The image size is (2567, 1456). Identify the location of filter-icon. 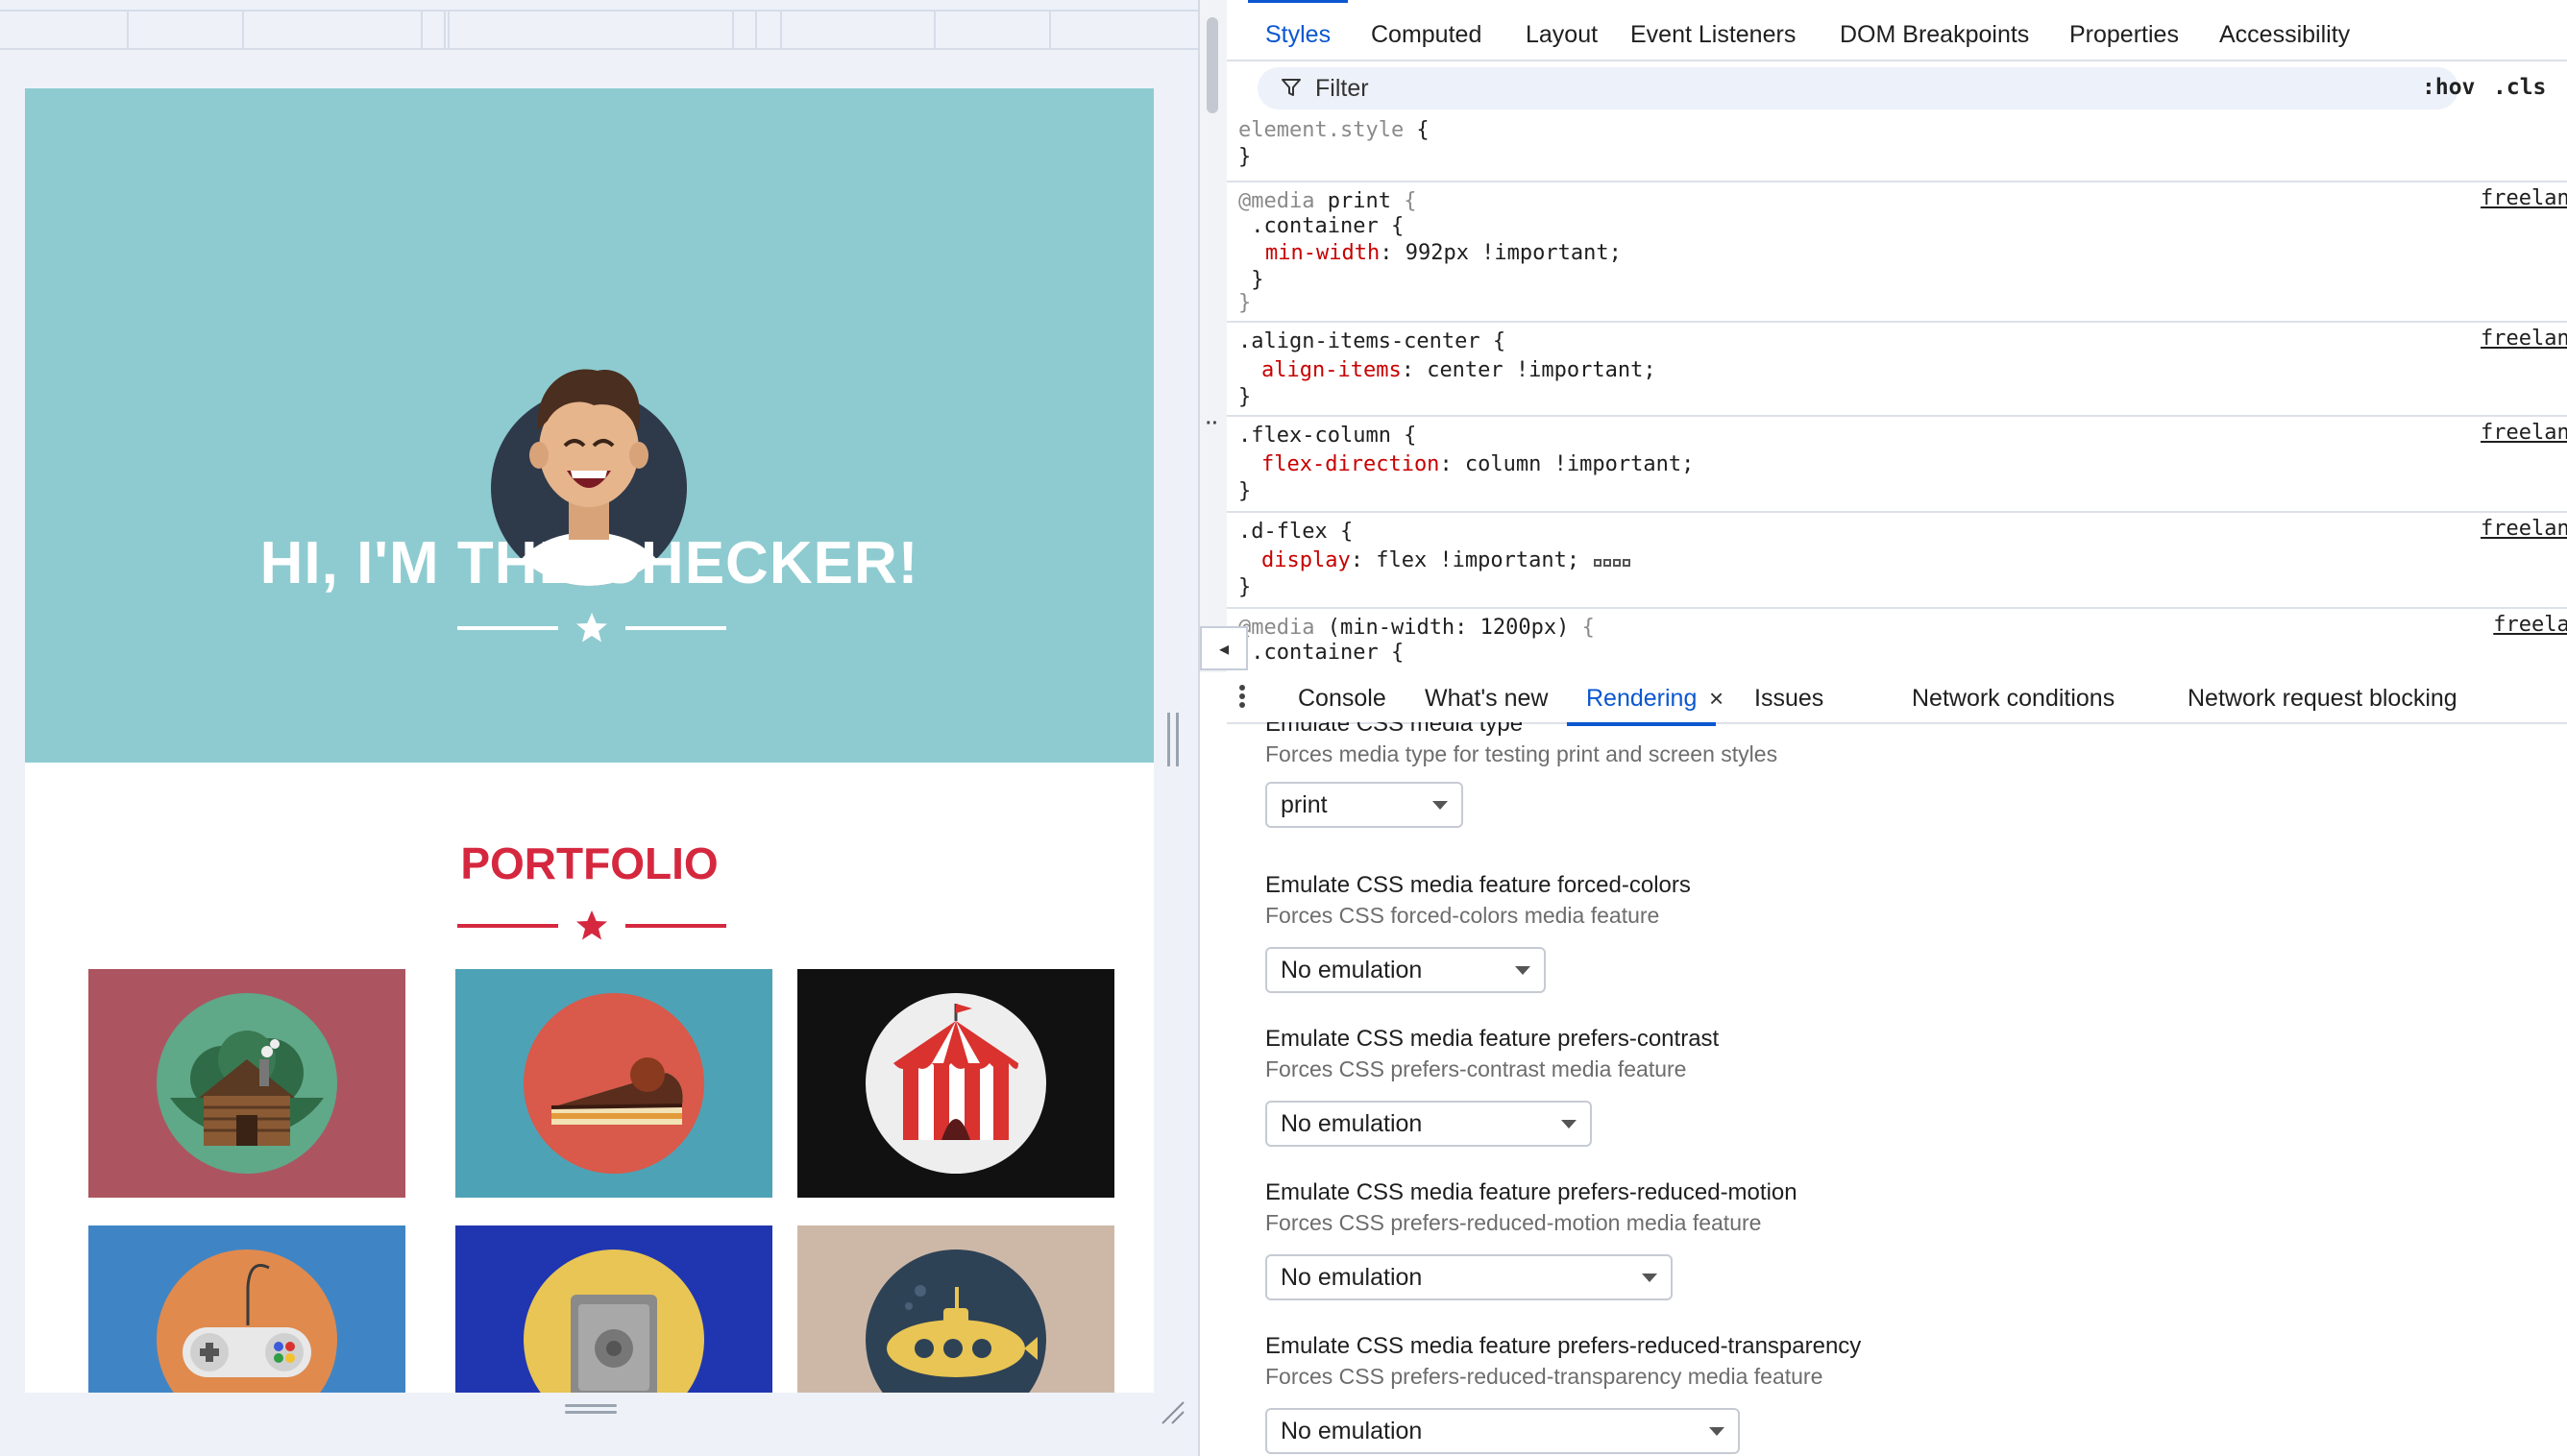
(1291, 88).